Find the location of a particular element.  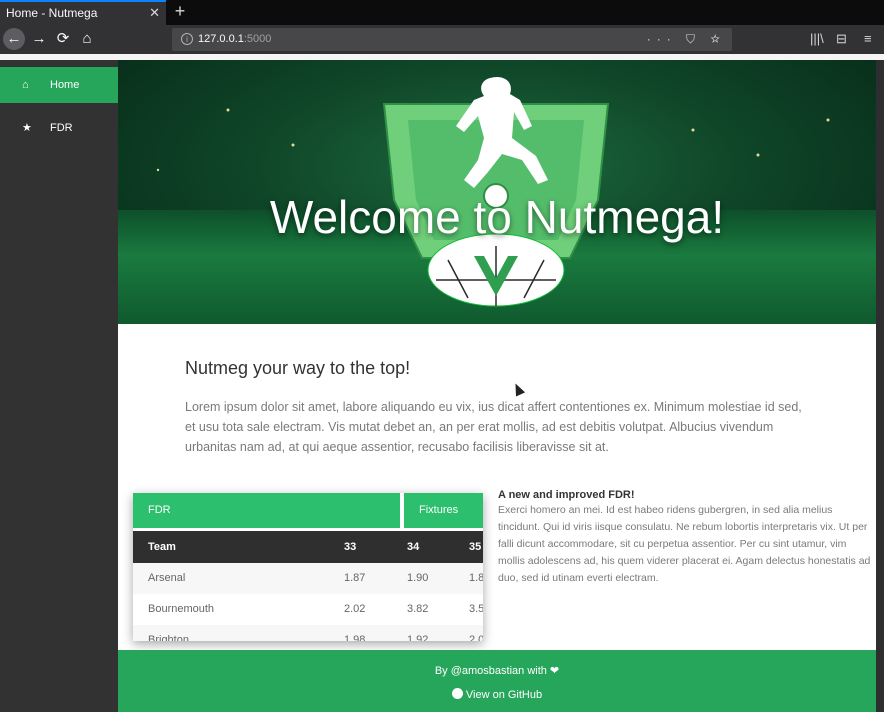

url-text: 127.0.0.1:5000 is located at coordinates (235, 39).